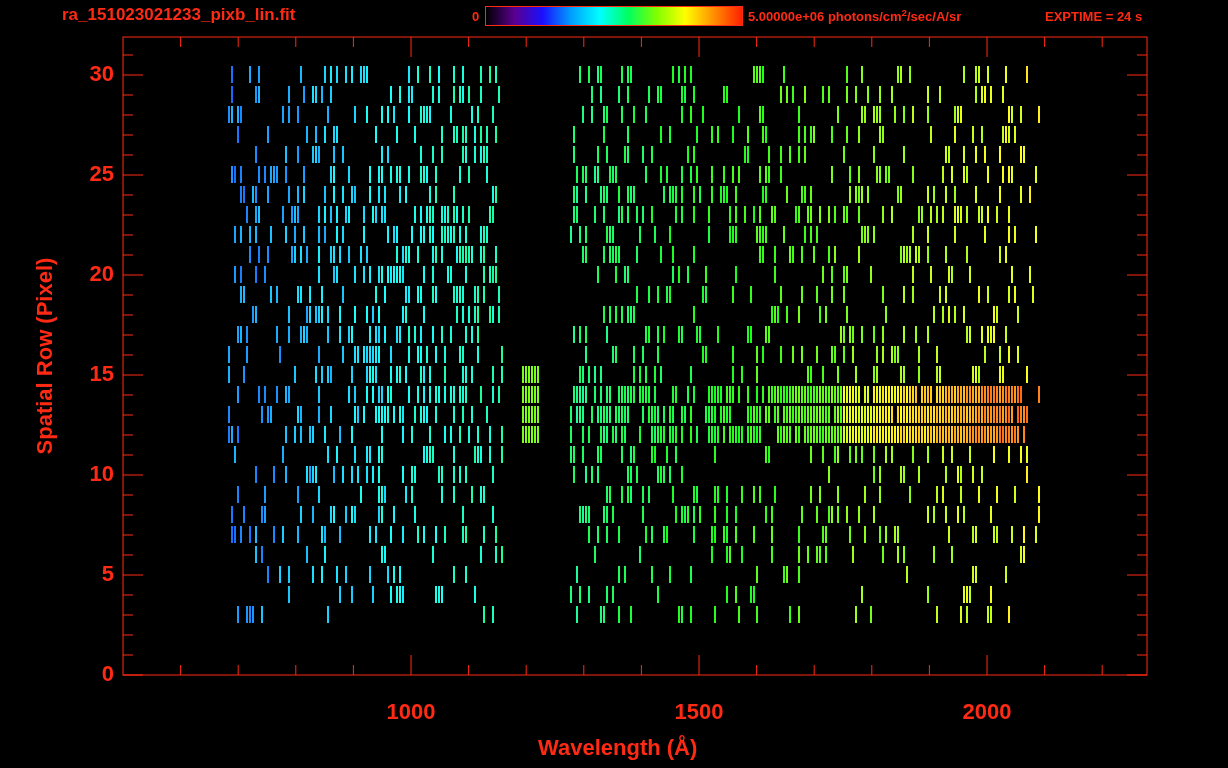  Describe the element at coordinates (45, 356) in the screenshot. I see `y-axis-label: Spatial Row (Pixel)` at that location.